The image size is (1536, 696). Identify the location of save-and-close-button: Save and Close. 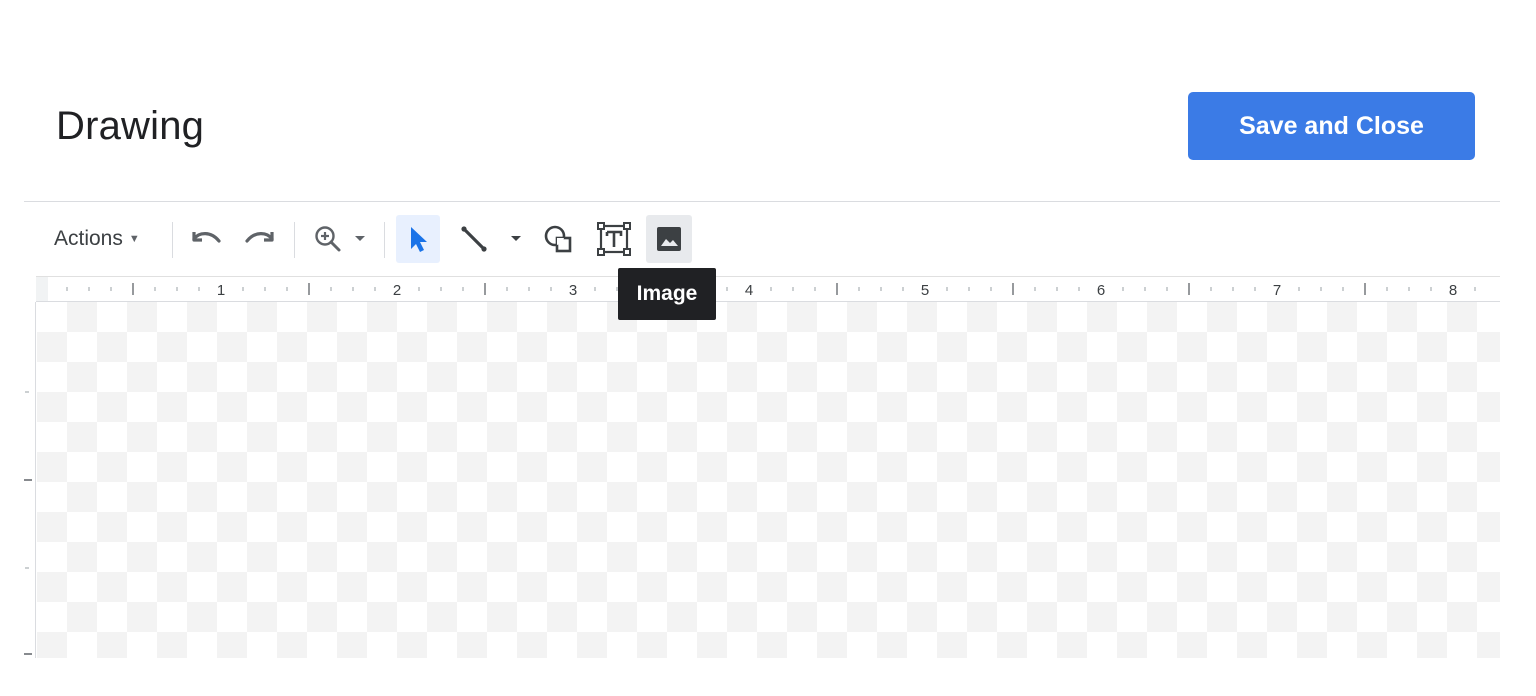
(1331, 126).